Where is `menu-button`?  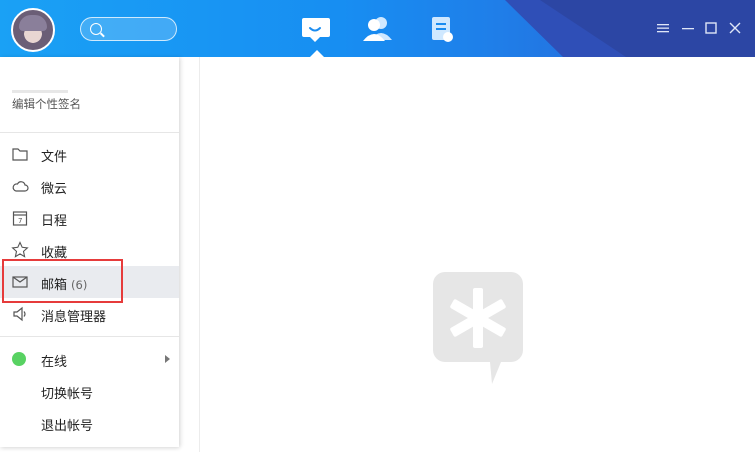 menu-button is located at coordinates (663, 27).